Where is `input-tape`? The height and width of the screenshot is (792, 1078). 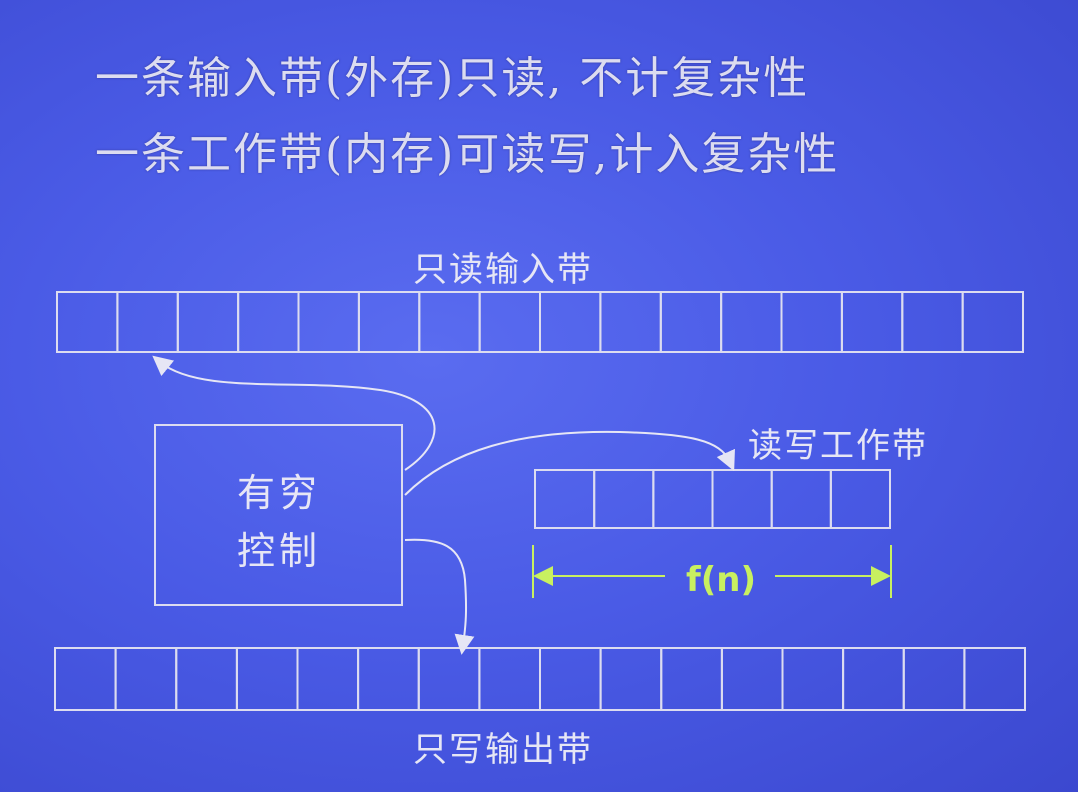
input-tape is located at coordinates (540, 322).